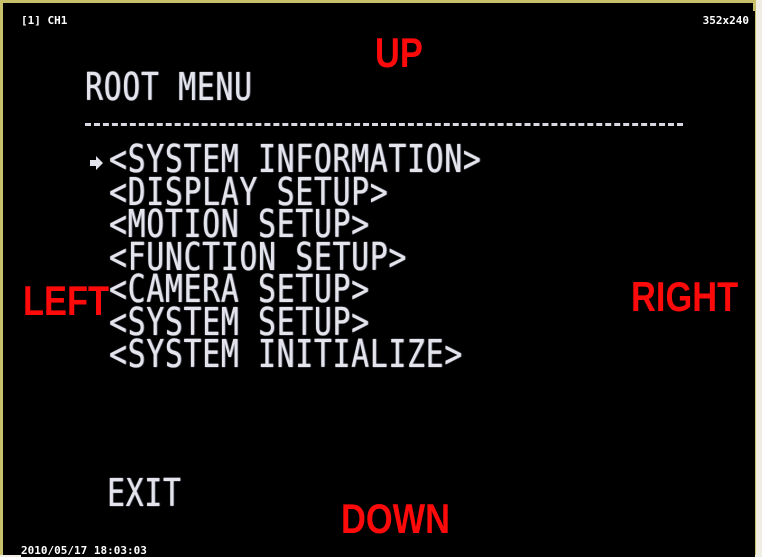 Image resolution: width=762 pixels, height=557 pixels. What do you see at coordinates (44, 20) in the screenshot?
I see `channel-label: [1] CH1` at bounding box center [44, 20].